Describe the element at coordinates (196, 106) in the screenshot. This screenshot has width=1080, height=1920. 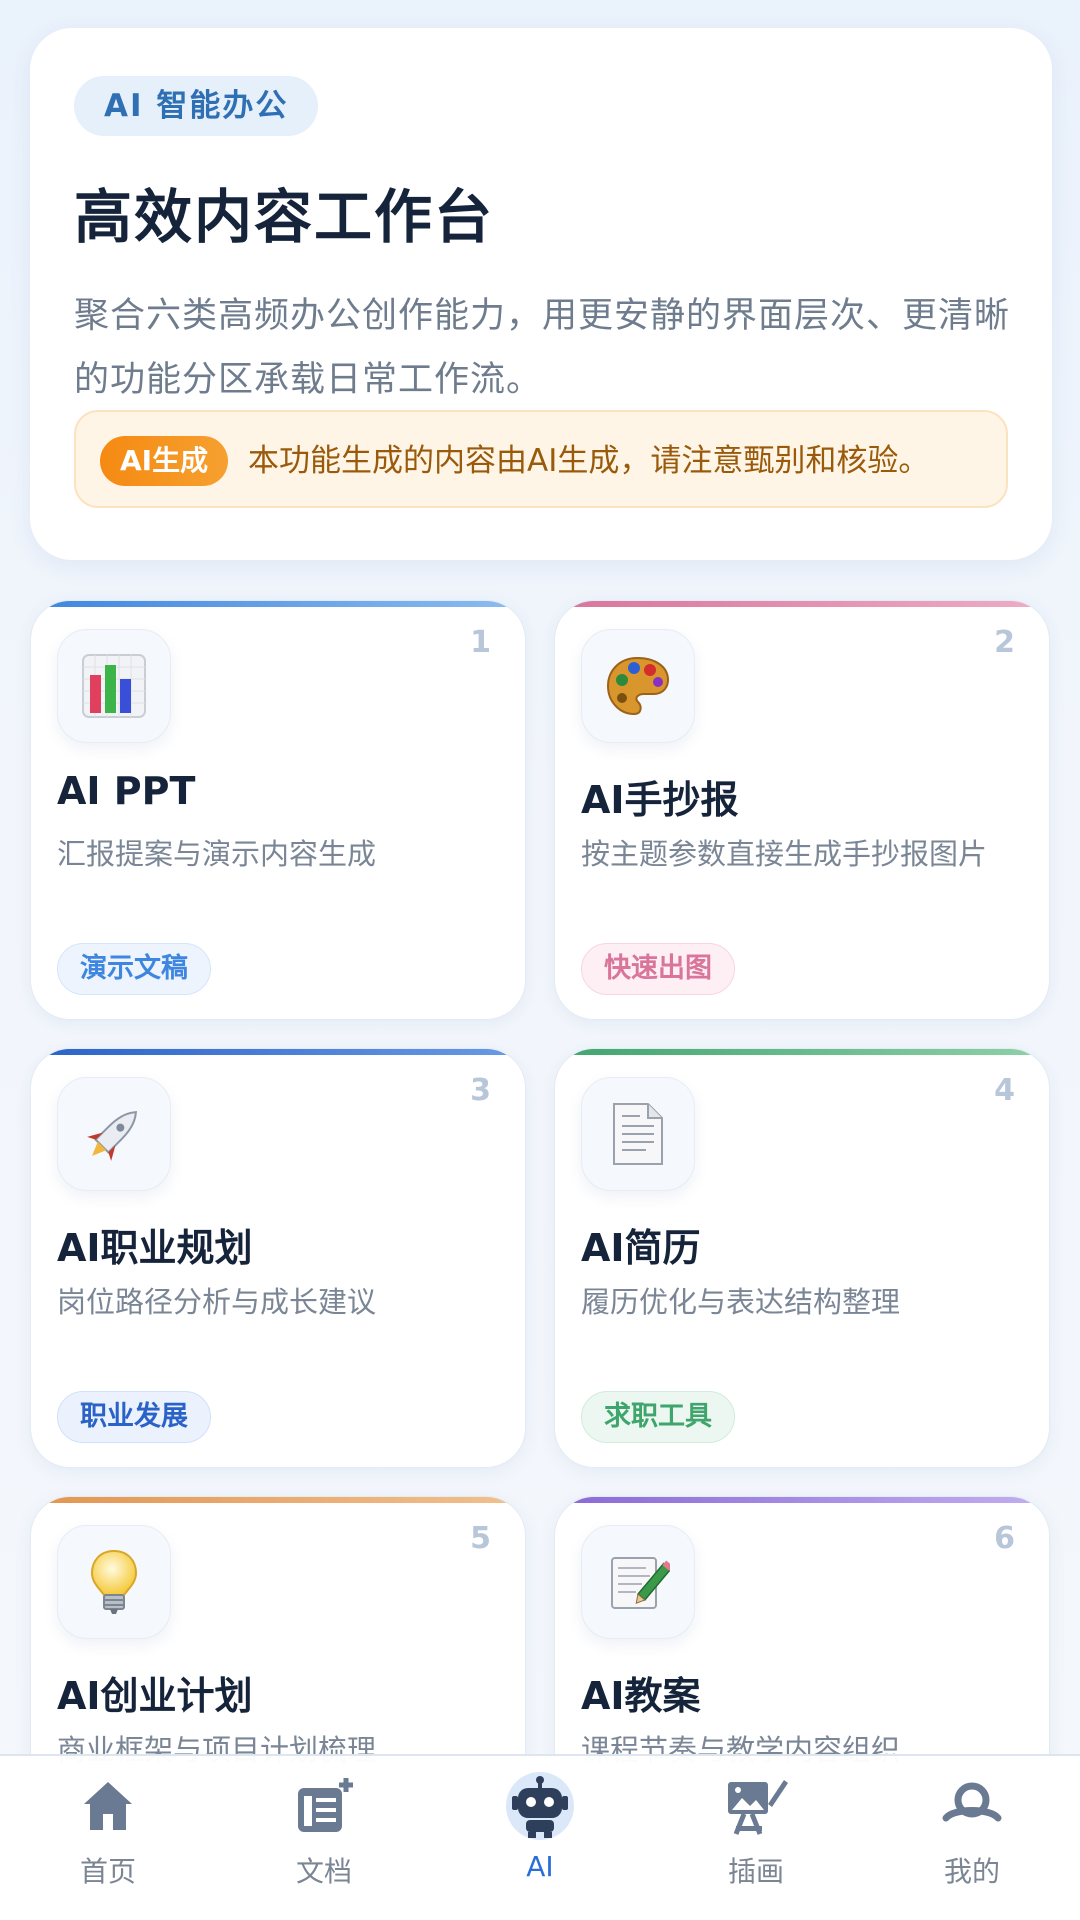
I see `hero-badge: AI 智能办公` at that location.